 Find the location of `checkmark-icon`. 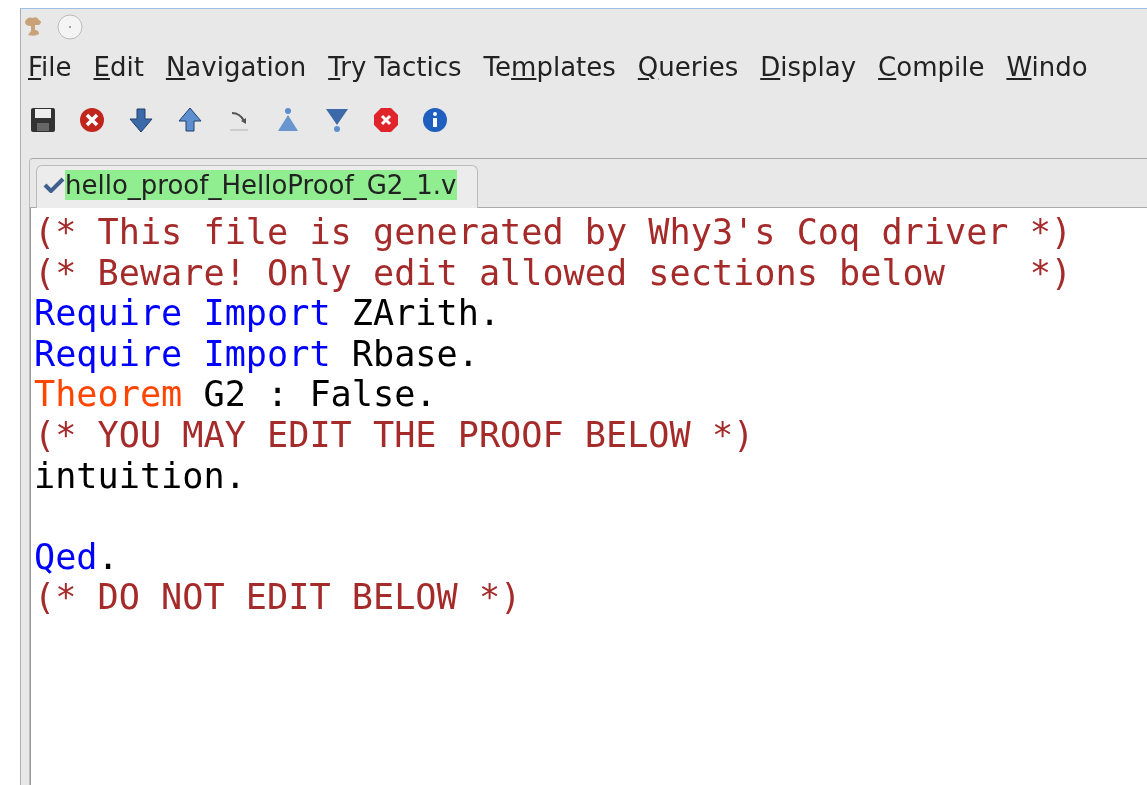

checkmark-icon is located at coordinates (54, 185).